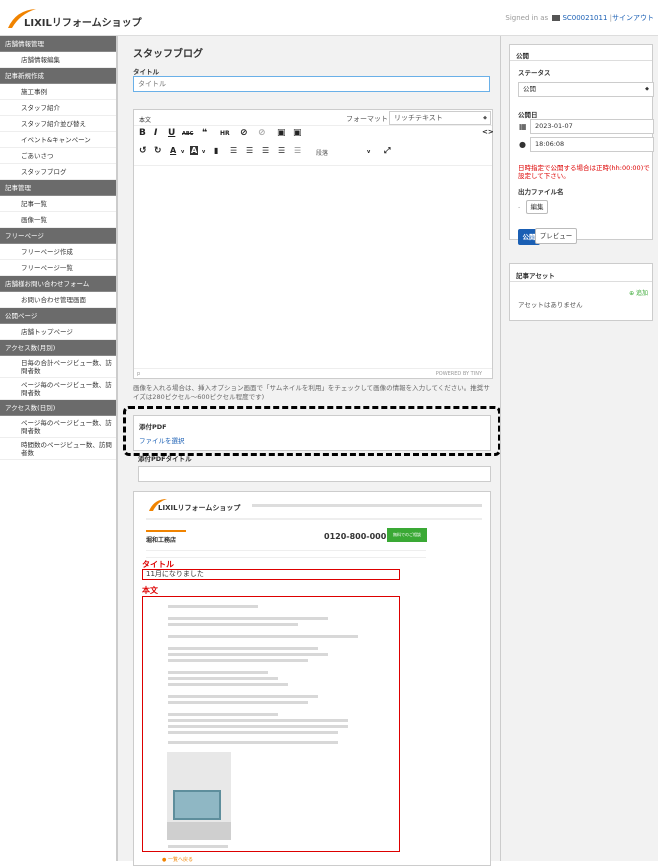  What do you see at coordinates (145, 119) in the screenshot?
I see `tab-body: 本文` at bounding box center [145, 119].